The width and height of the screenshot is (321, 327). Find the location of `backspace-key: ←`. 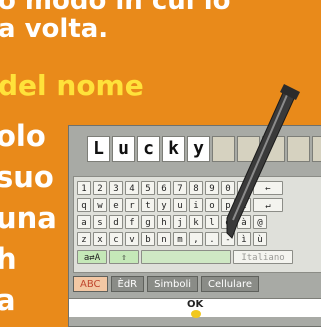

backspace-key: ← is located at coordinates (268, 188).